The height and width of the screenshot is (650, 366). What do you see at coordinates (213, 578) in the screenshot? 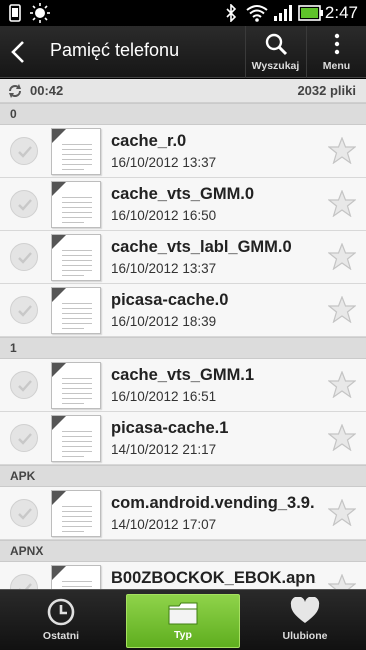
I see `file-name: B00ZBOCKOK_EBOK.apnx` at bounding box center [213, 578].